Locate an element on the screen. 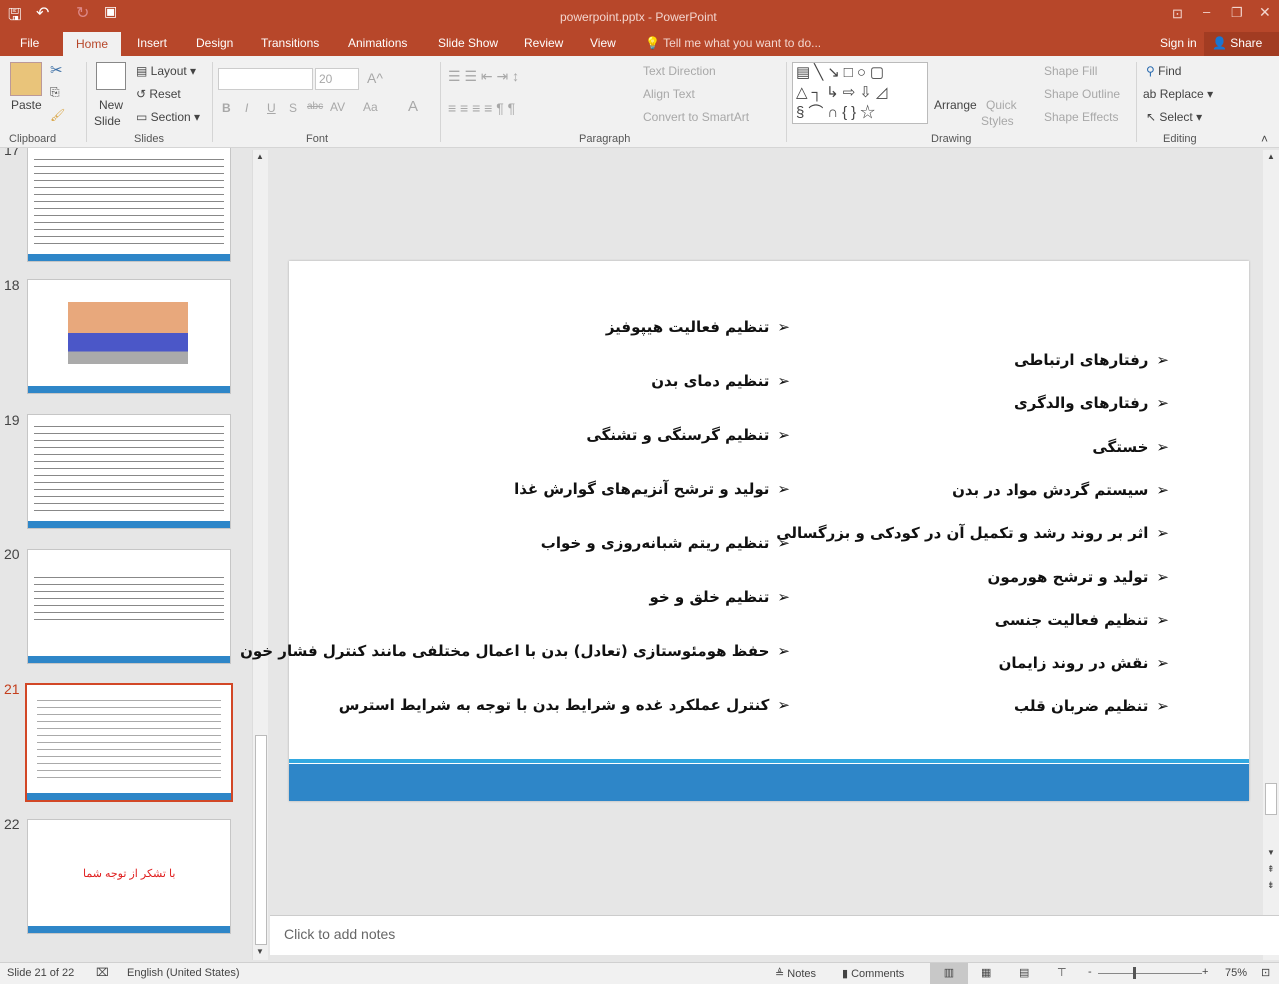 The width and height of the screenshot is (1279, 984). align-text-button: Align Text is located at coordinates (669, 94).